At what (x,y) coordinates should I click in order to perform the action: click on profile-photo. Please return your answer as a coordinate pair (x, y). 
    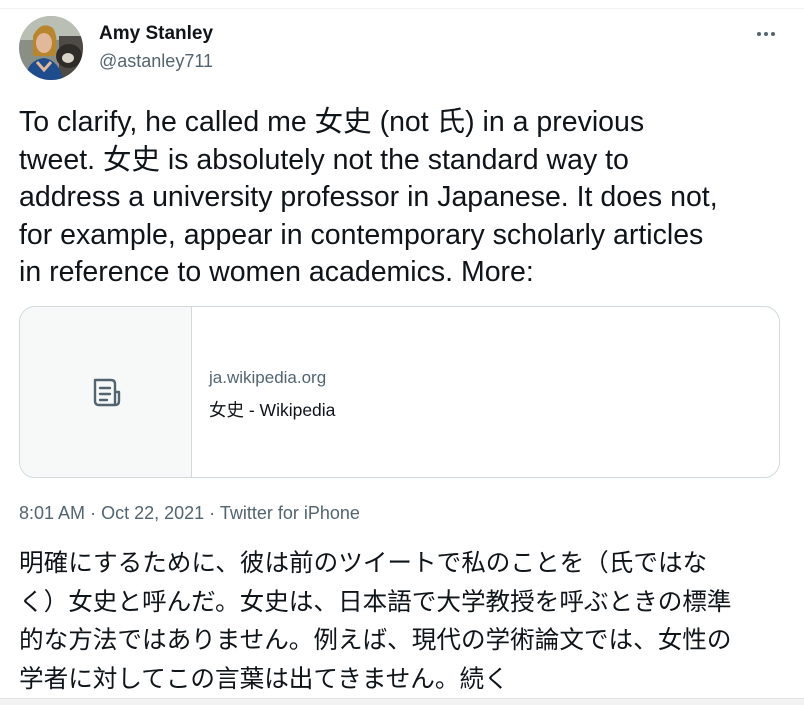
    Looking at the image, I should click on (51, 48).